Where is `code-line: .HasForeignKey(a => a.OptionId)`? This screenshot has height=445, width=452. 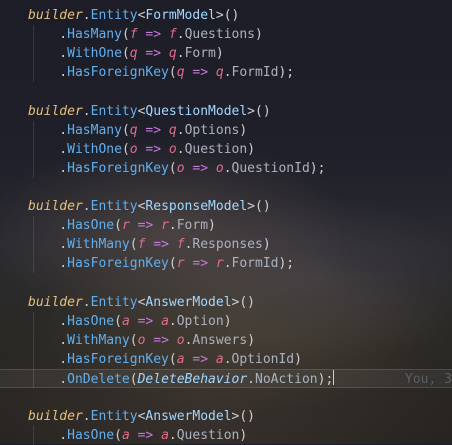 code-line: .HasForeignKey(a => a.OptionId) is located at coordinates (226, 359).